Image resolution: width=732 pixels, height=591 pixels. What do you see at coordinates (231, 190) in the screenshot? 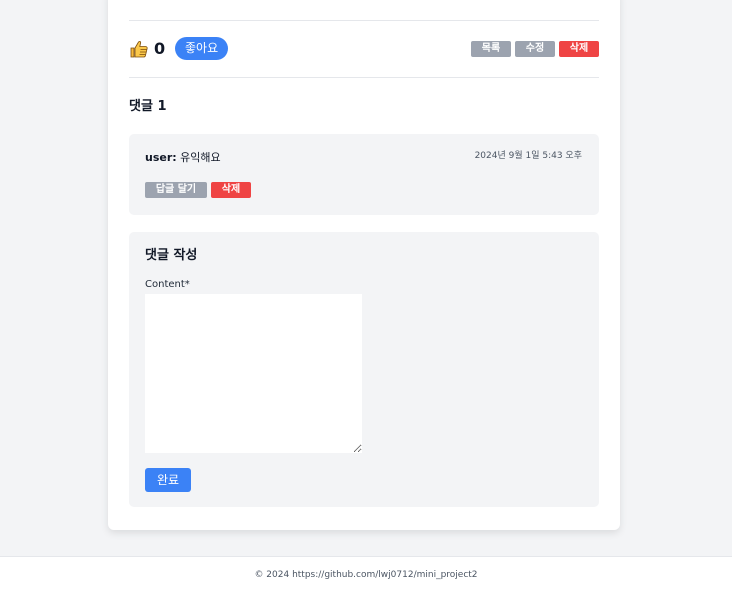
I see `delete-comment-button: 삭제` at bounding box center [231, 190].